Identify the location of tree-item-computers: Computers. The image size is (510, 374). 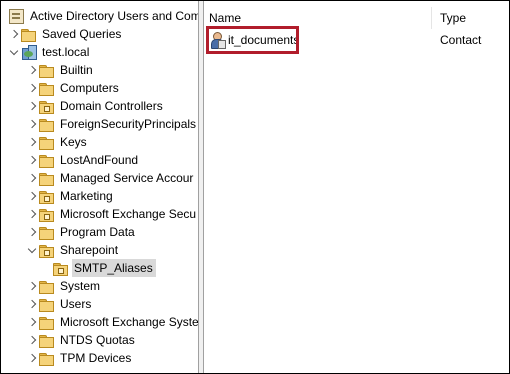
(73, 88).